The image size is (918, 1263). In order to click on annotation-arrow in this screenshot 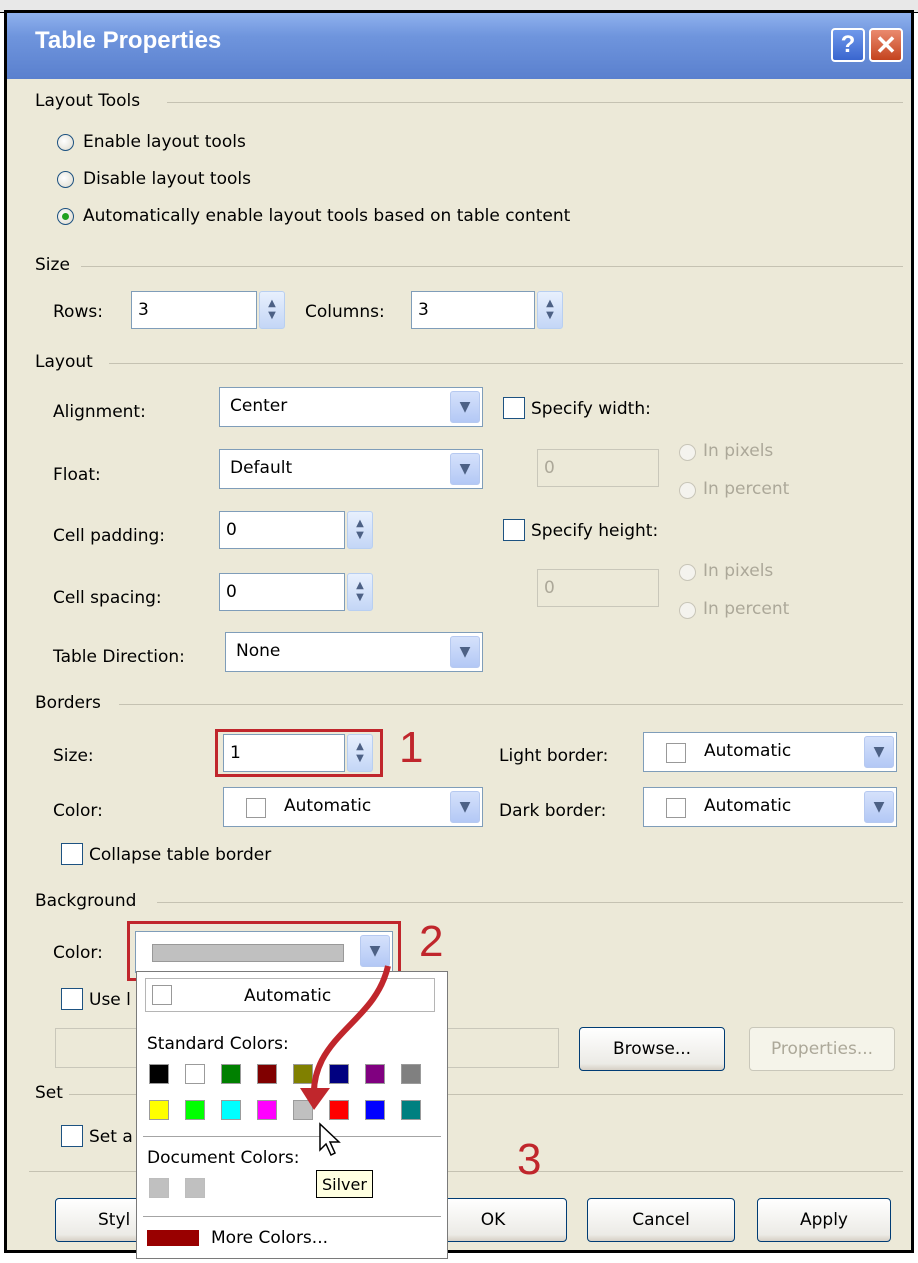, I will do `click(345, 1037)`.